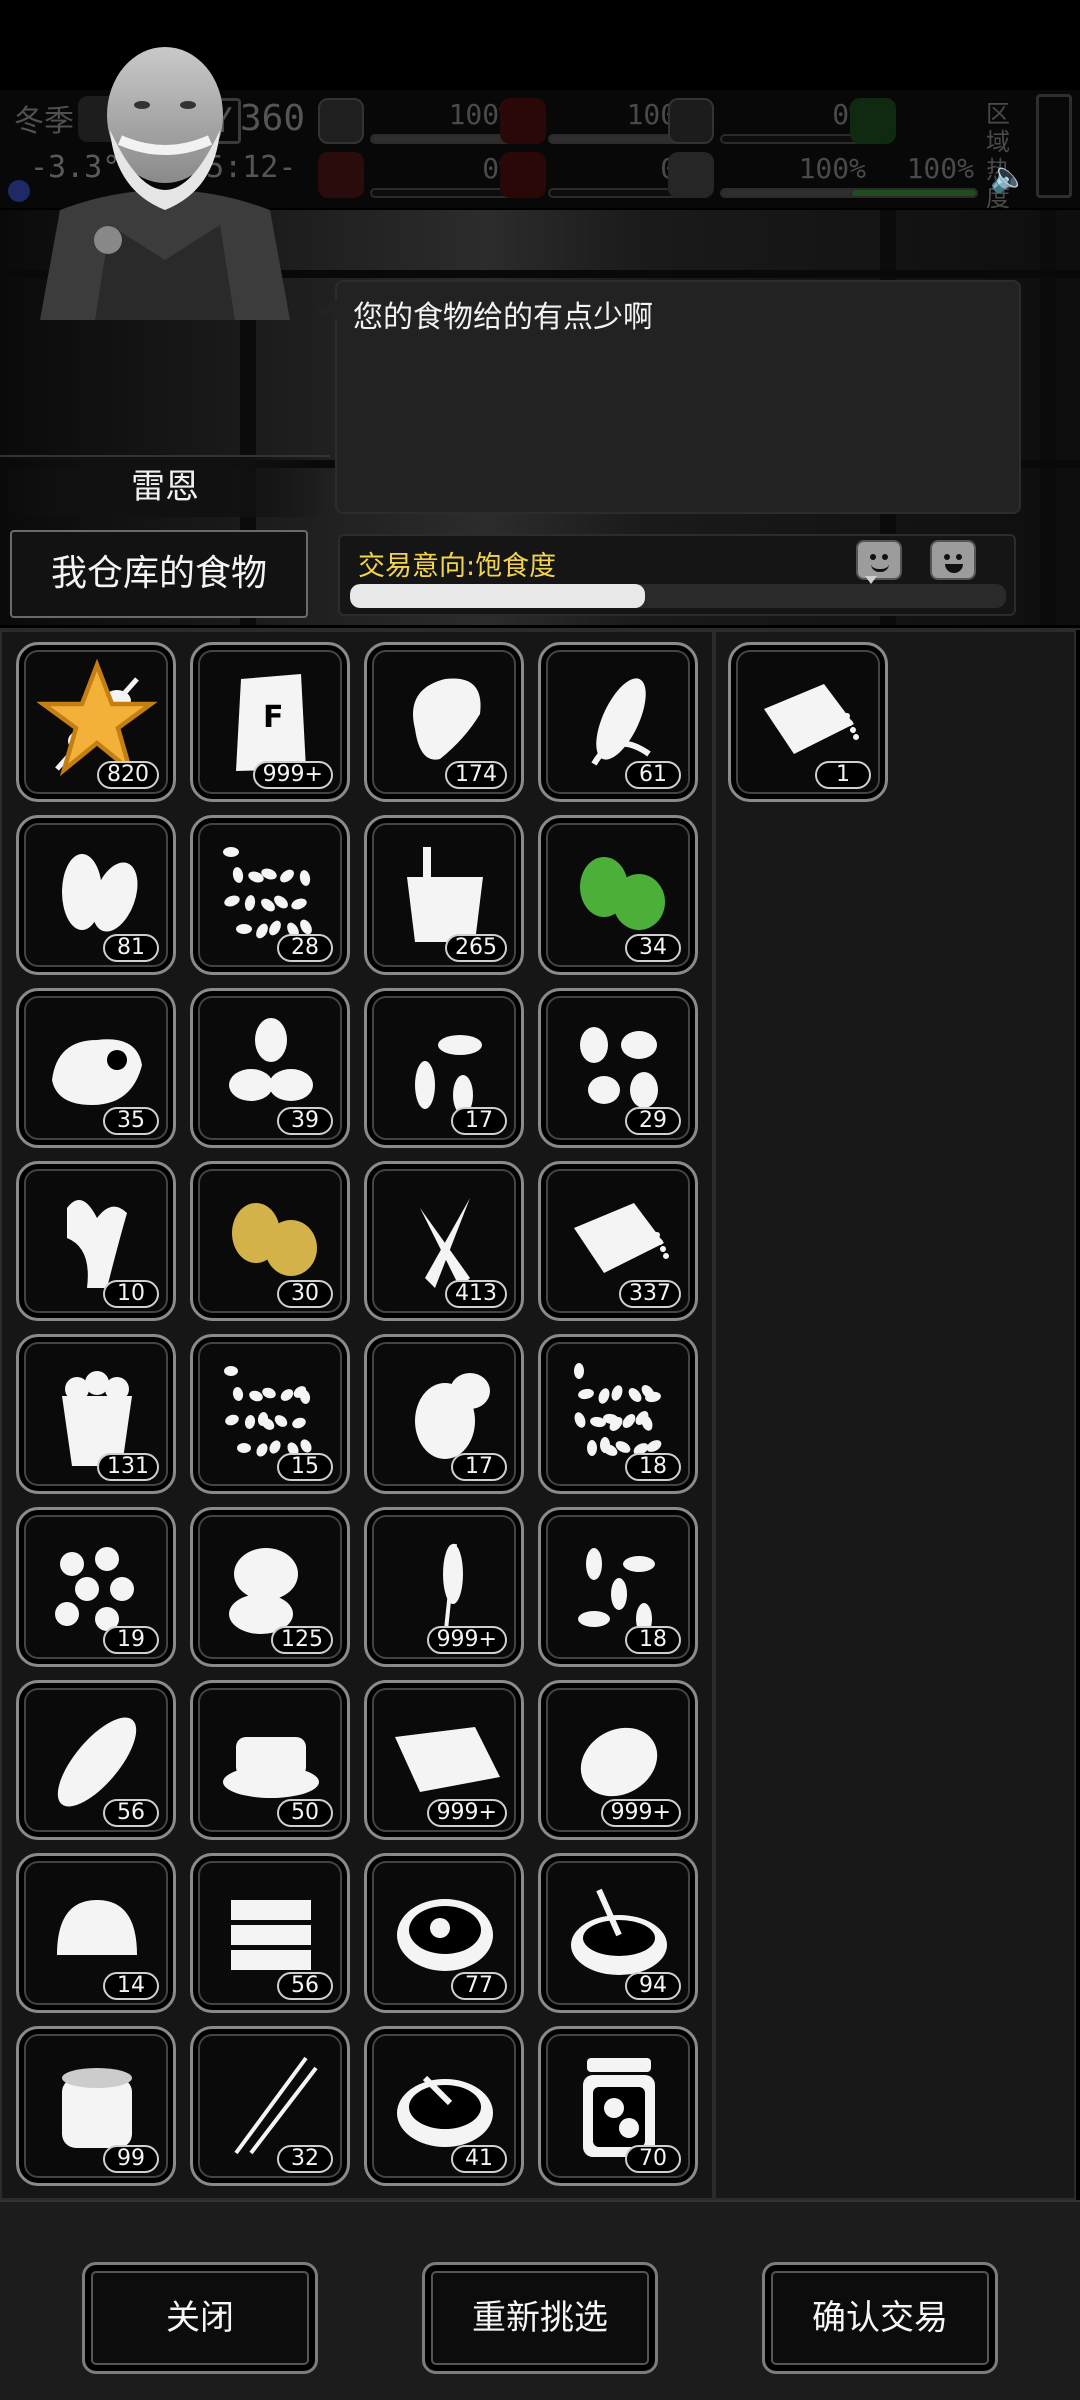 This screenshot has height=2400, width=1080. I want to click on inventory-slot: 70, so click(618, 2106).